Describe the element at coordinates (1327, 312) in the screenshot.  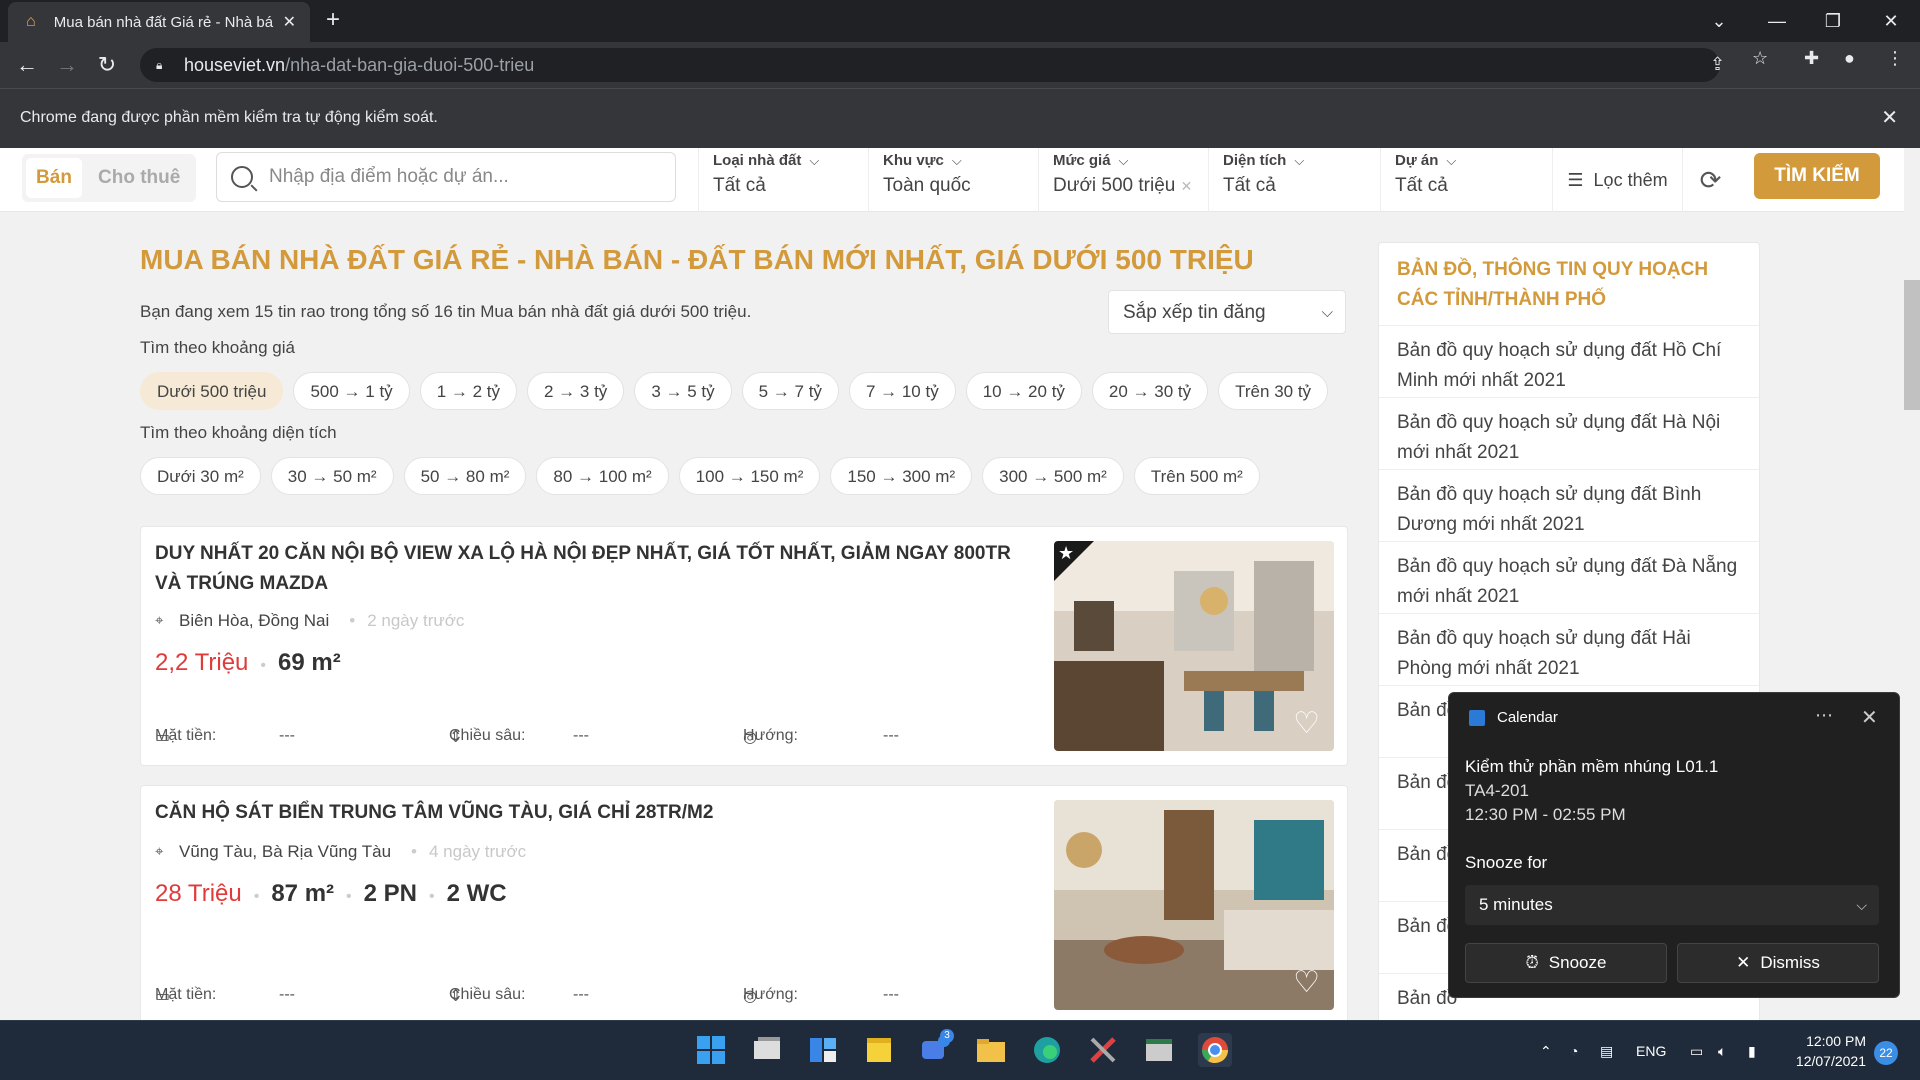
I see `chevron-down-icon: ⌵` at that location.